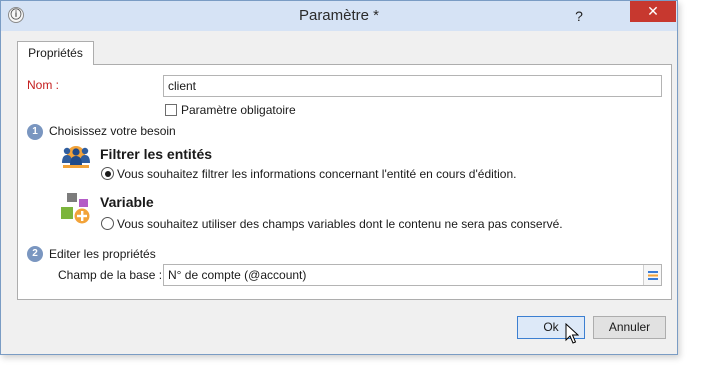 Image resolution: width=719 pixels, height=390 pixels. Describe the element at coordinates (55, 53) in the screenshot. I see `tab-proprietes: Propriétés` at that location.